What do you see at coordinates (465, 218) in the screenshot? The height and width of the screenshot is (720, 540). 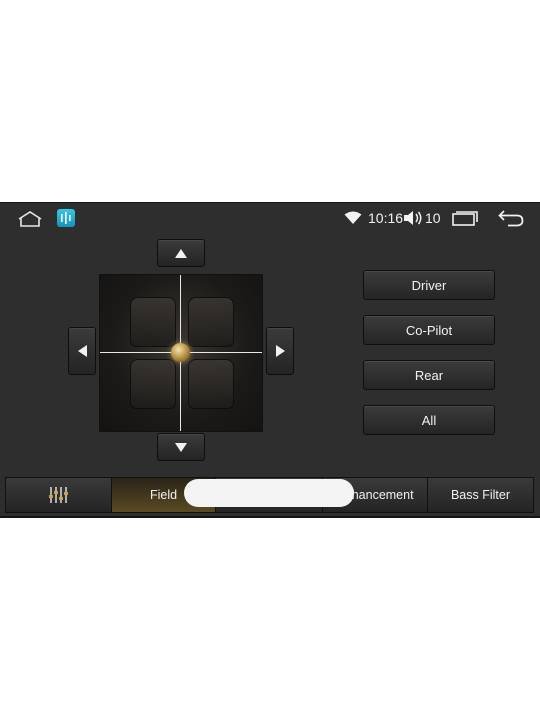 I see `recents-icon` at bounding box center [465, 218].